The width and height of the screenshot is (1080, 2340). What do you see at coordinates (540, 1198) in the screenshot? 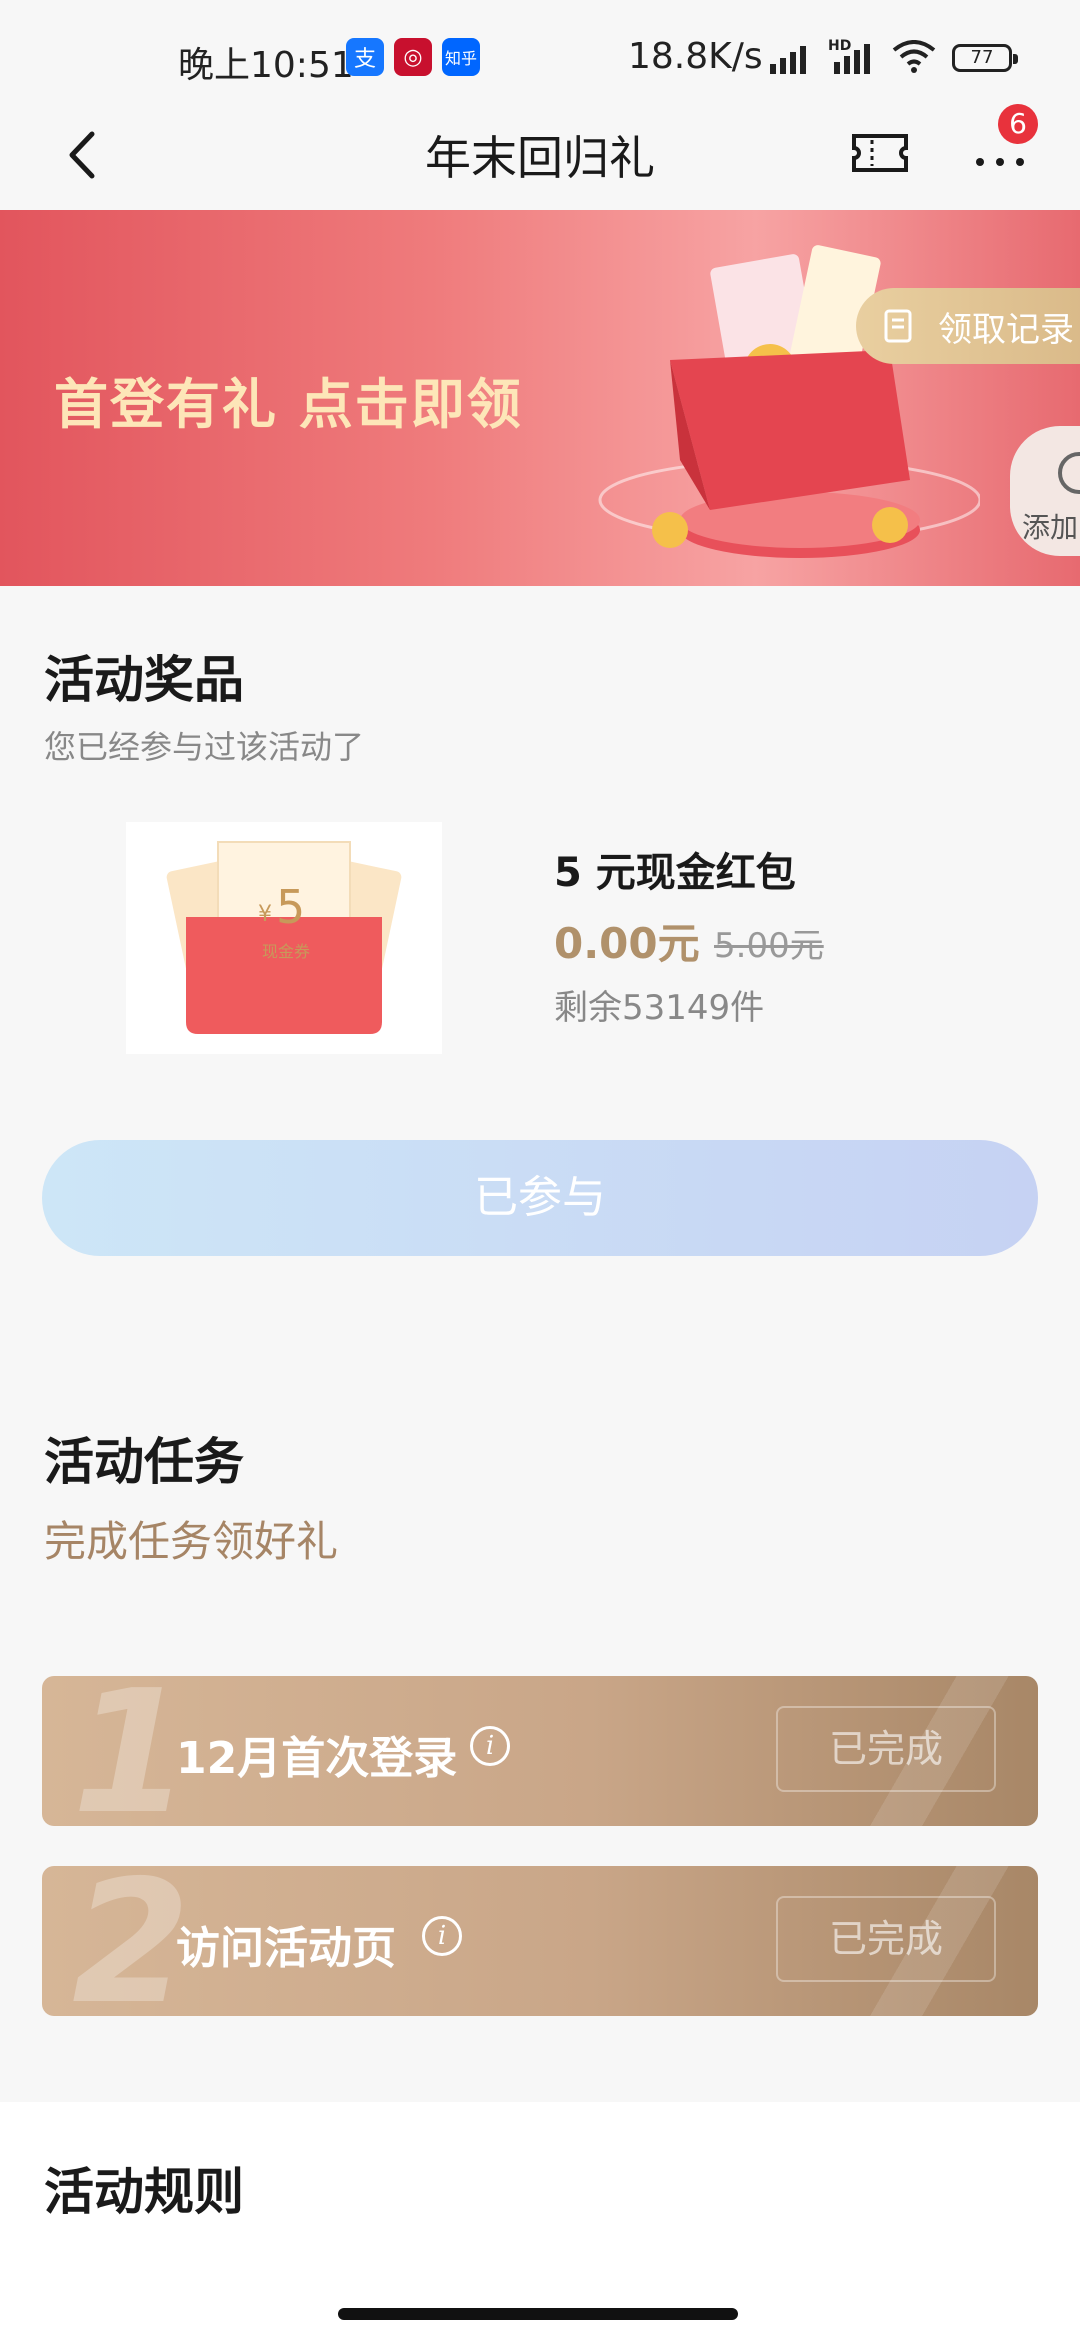
I see `joined-button: 已参与` at bounding box center [540, 1198].